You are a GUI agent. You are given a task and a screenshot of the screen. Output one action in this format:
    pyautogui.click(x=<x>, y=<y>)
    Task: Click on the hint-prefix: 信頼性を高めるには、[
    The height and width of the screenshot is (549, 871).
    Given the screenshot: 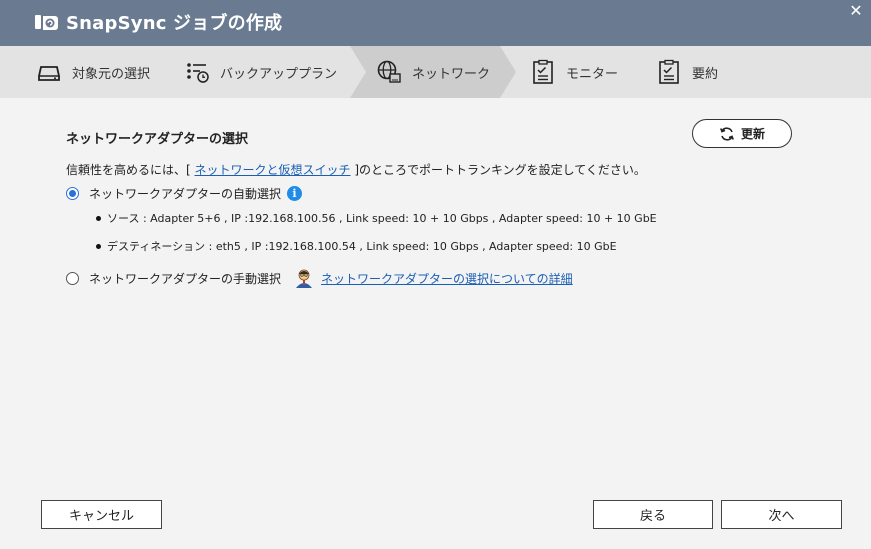 What is the action you would take?
    pyautogui.click(x=130, y=170)
    